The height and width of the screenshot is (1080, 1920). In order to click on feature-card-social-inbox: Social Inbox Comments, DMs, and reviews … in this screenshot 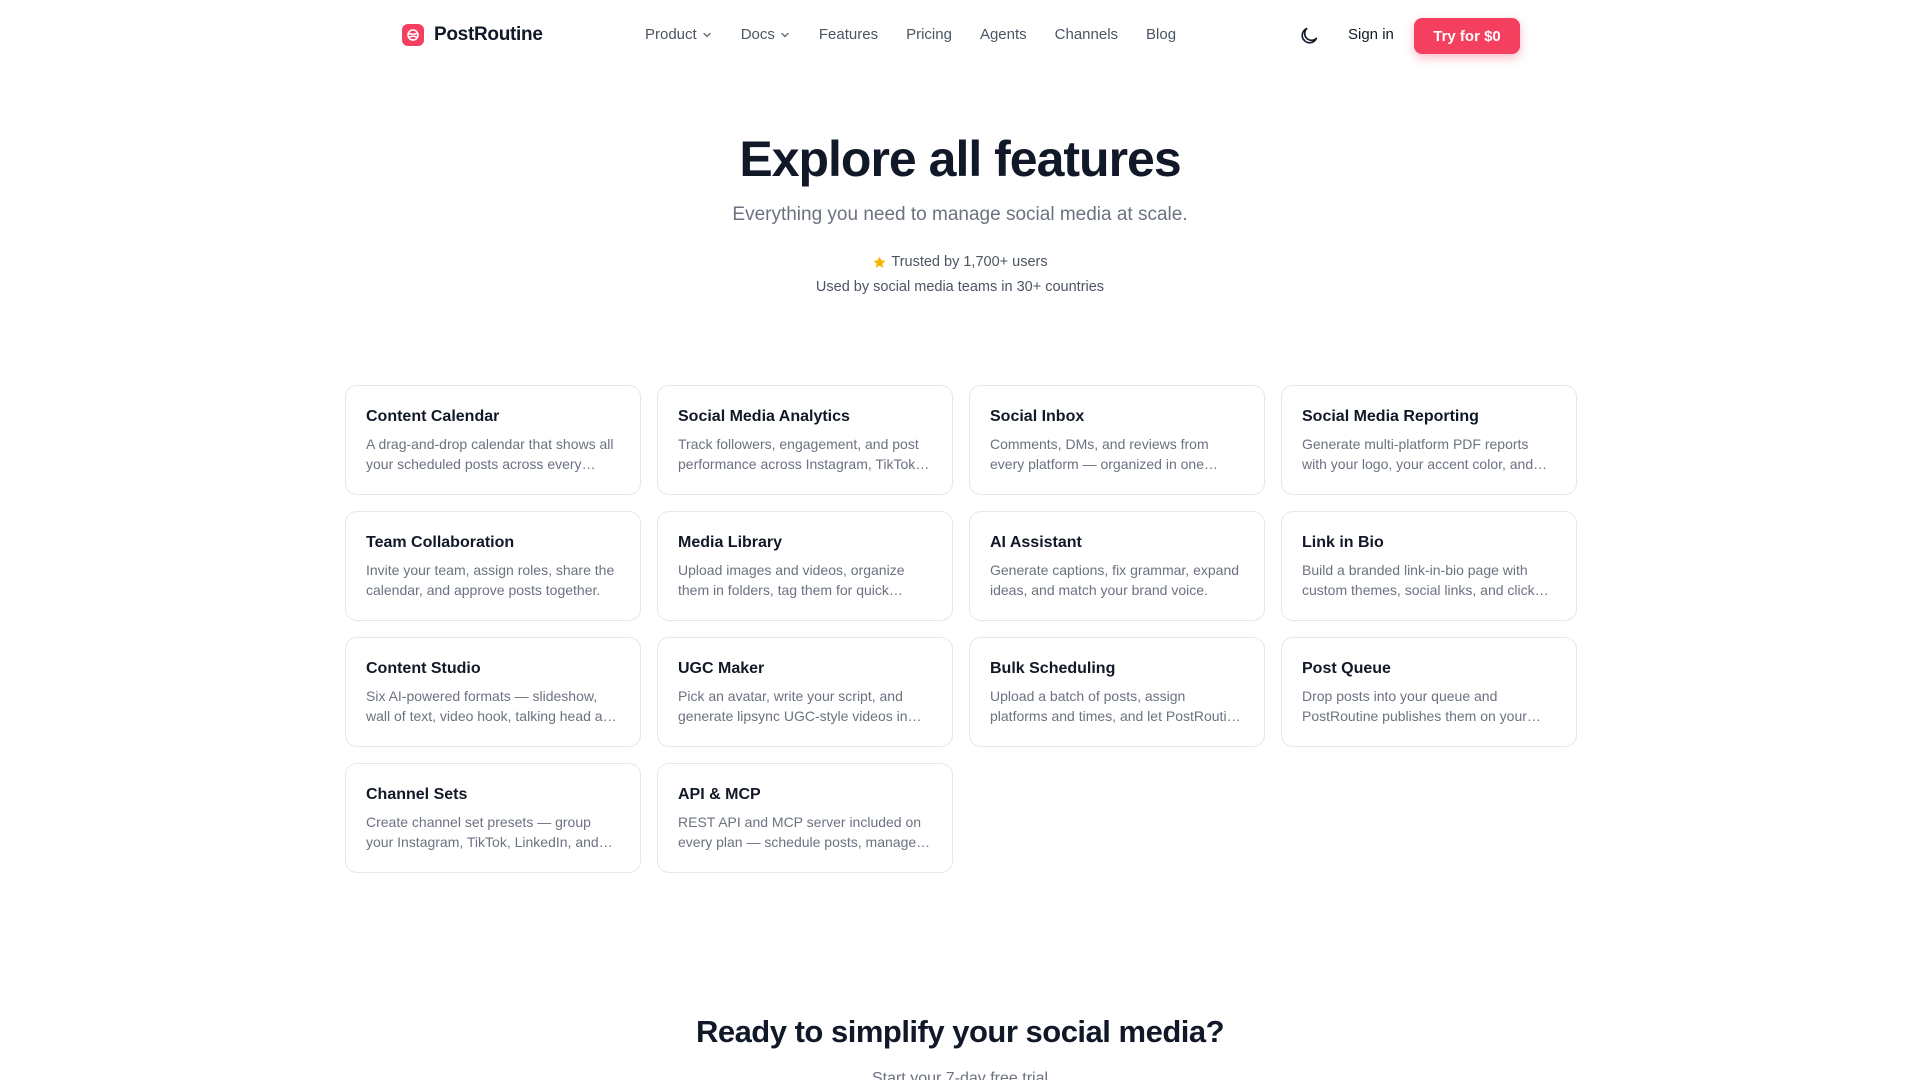, I will do `click(1117, 440)`.